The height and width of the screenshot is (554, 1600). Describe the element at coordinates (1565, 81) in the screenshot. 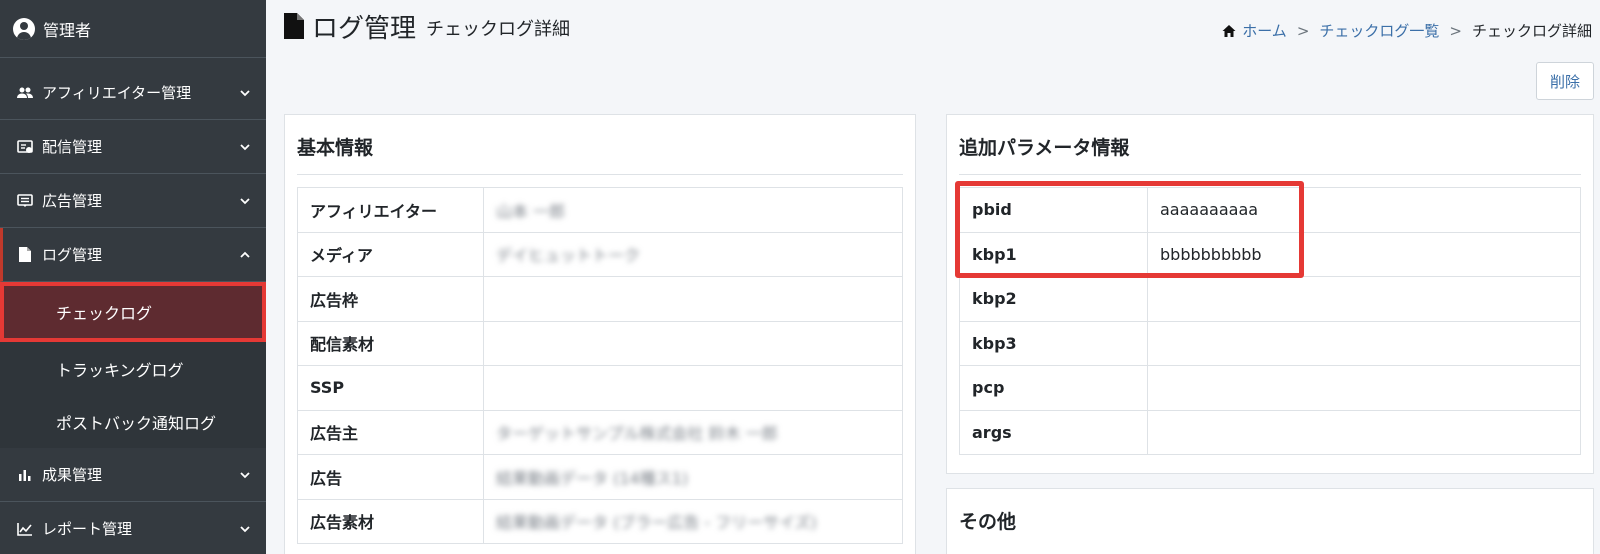

I see `delete-button: 削除` at that location.